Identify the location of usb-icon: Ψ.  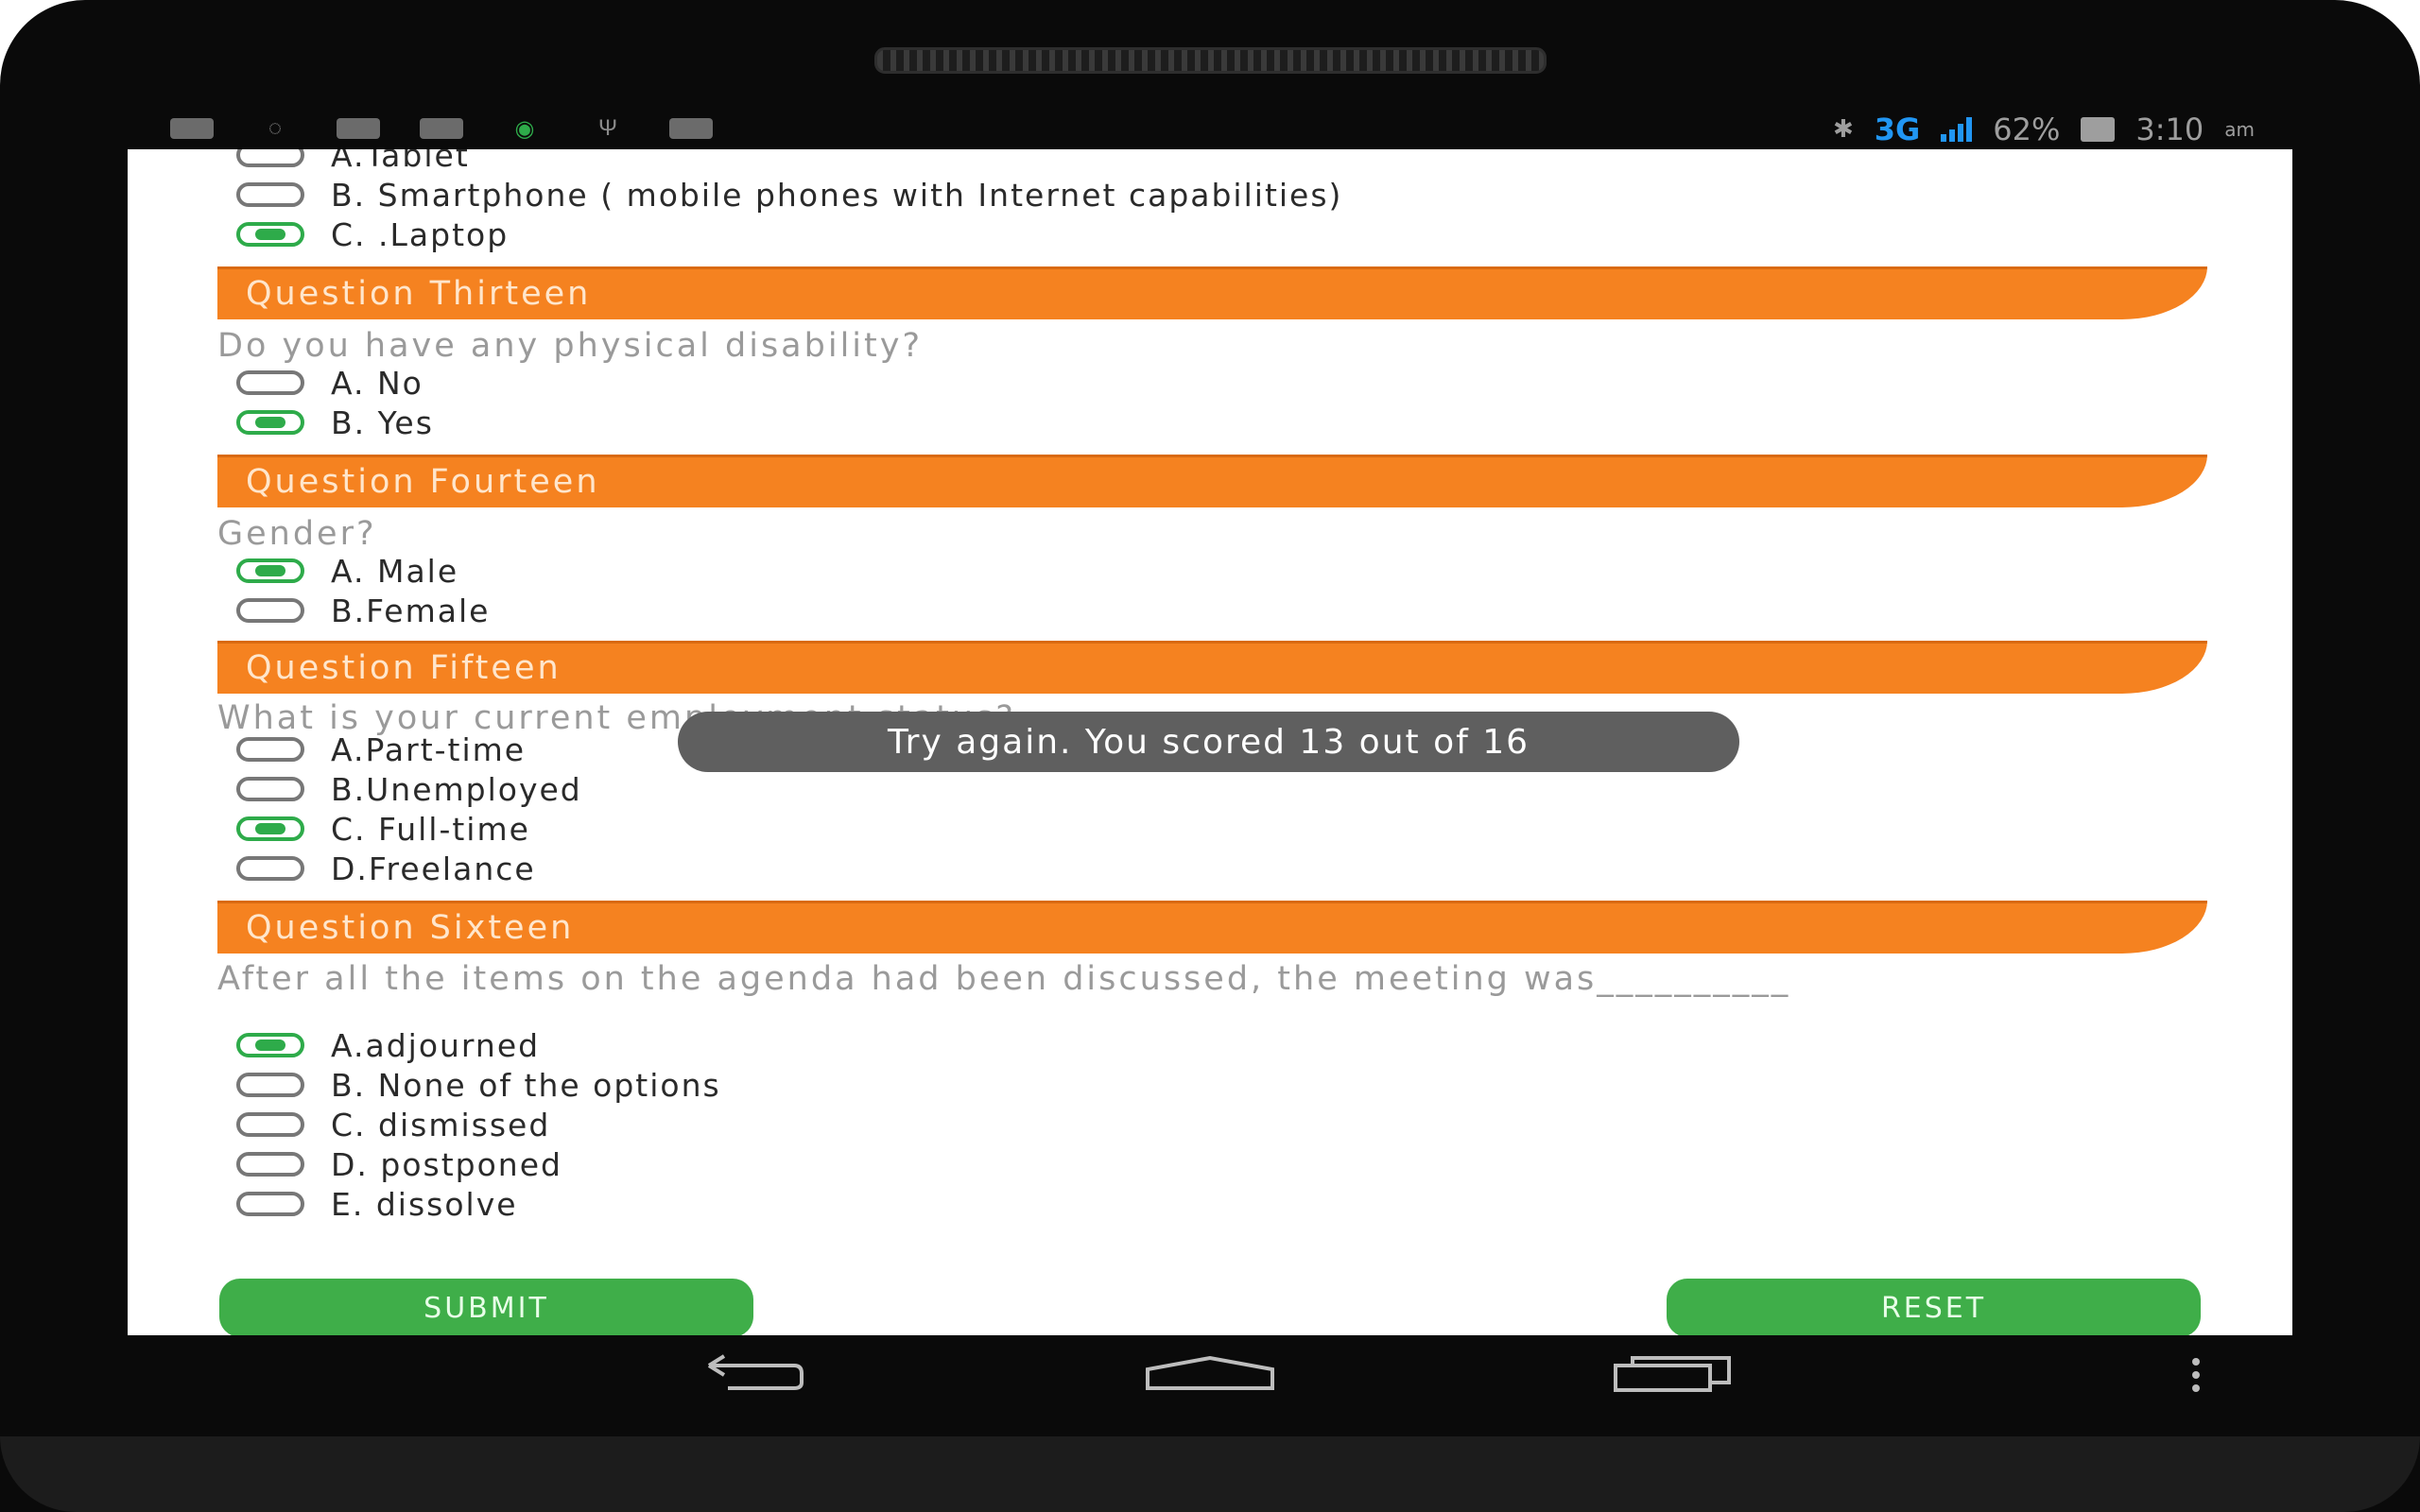
(607, 128).